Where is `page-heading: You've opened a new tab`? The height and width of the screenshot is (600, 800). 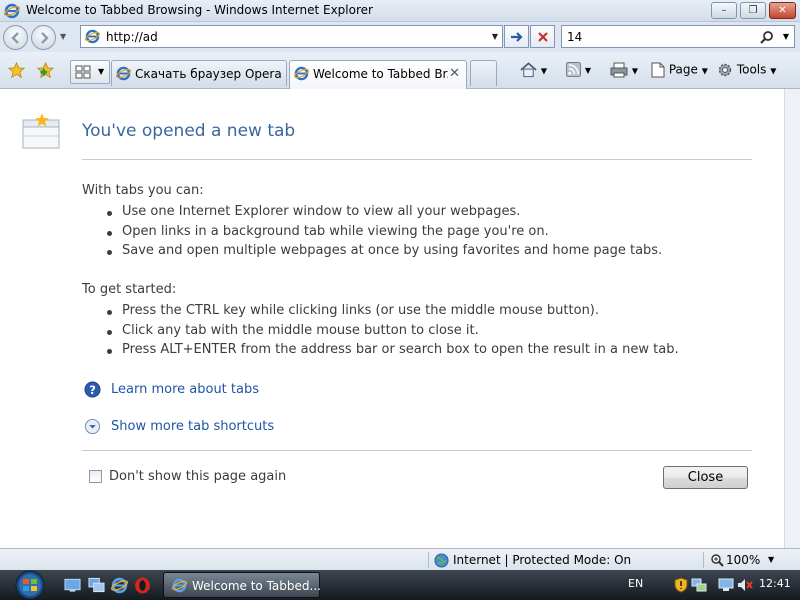 page-heading: You've opened a new tab is located at coordinates (189, 131).